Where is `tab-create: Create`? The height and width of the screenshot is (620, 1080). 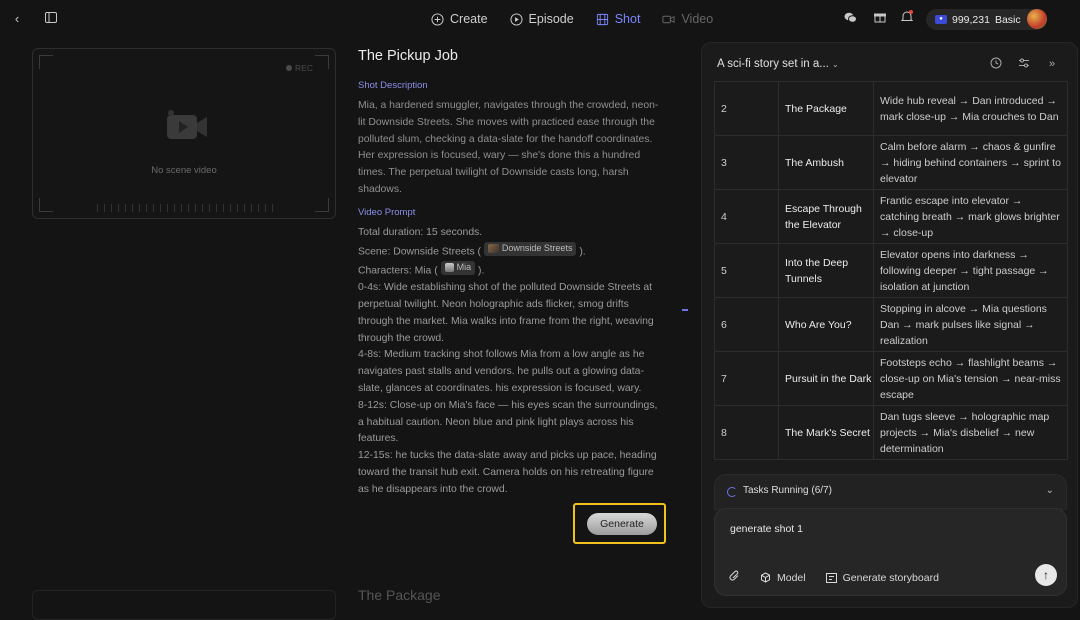 tab-create: Create is located at coordinates (459, 19).